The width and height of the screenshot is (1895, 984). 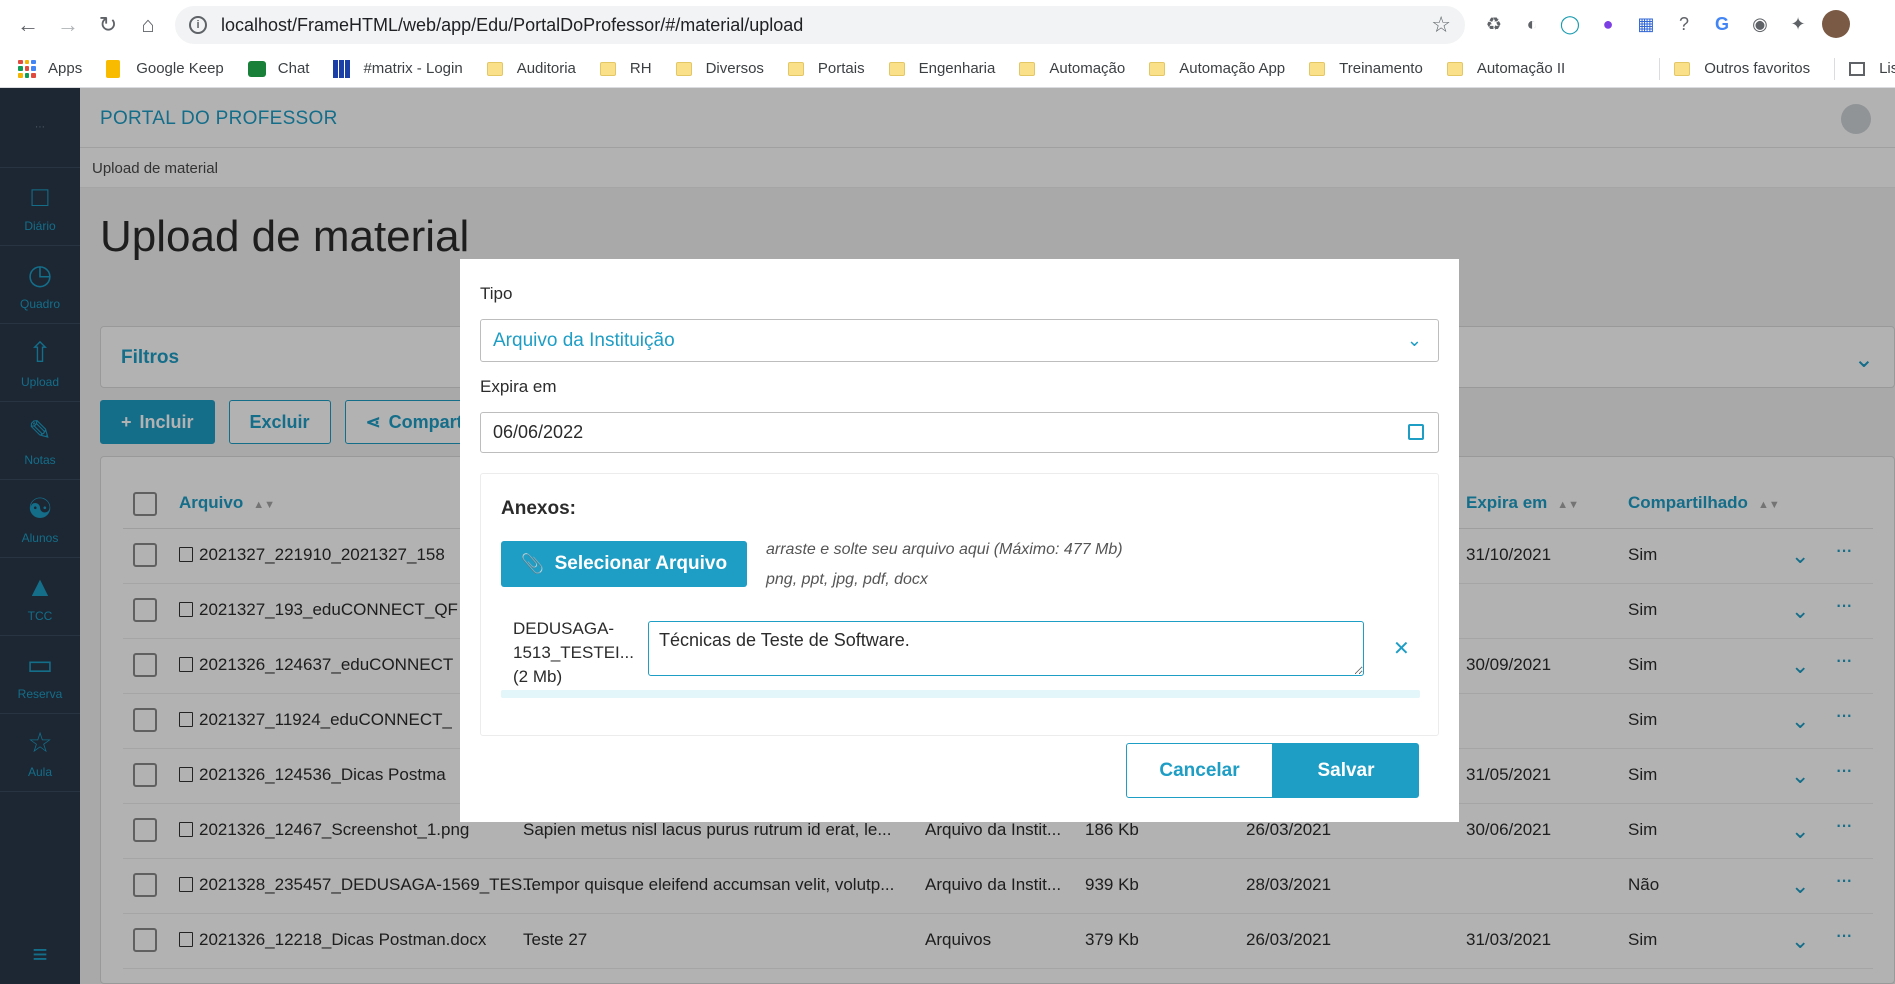 I want to click on expires-date-input: 06/06/2022, so click(x=959, y=432).